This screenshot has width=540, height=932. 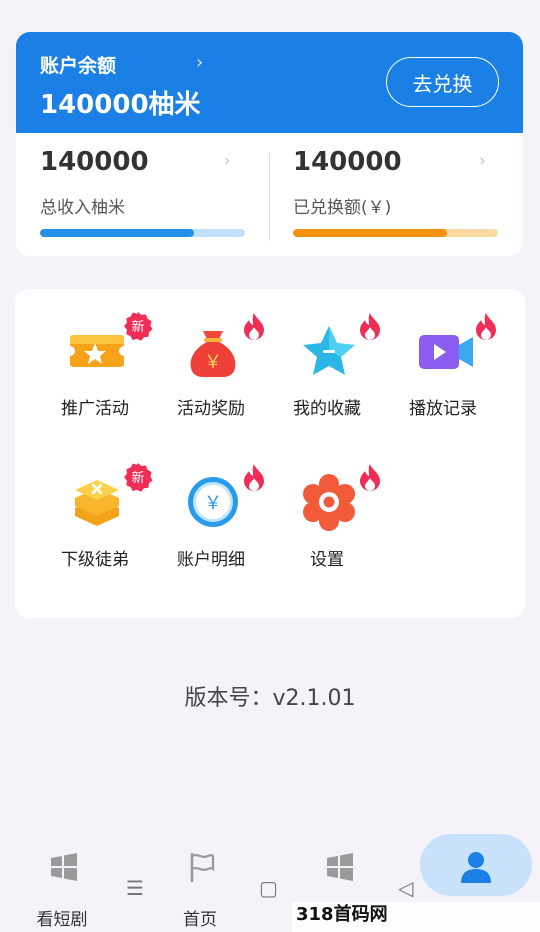 I want to click on exchanged-progress, so click(x=395, y=233).